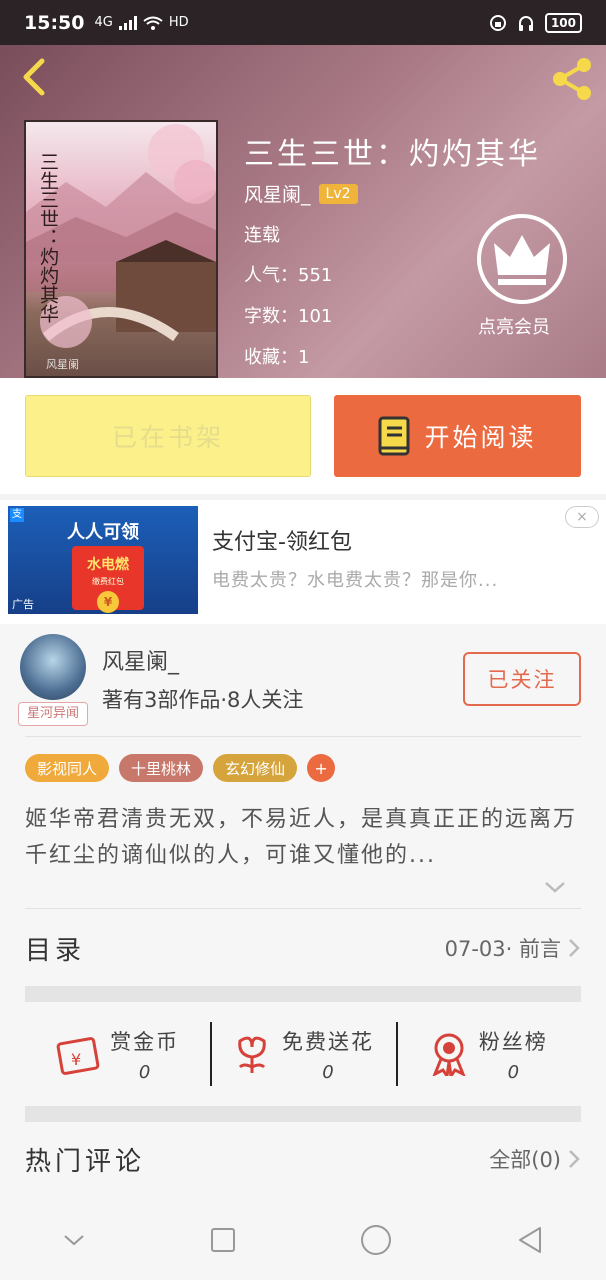 Image resolution: width=606 pixels, height=1280 pixels. What do you see at coordinates (108, 602) in the screenshot?
I see `coin-icon: ¥` at bounding box center [108, 602].